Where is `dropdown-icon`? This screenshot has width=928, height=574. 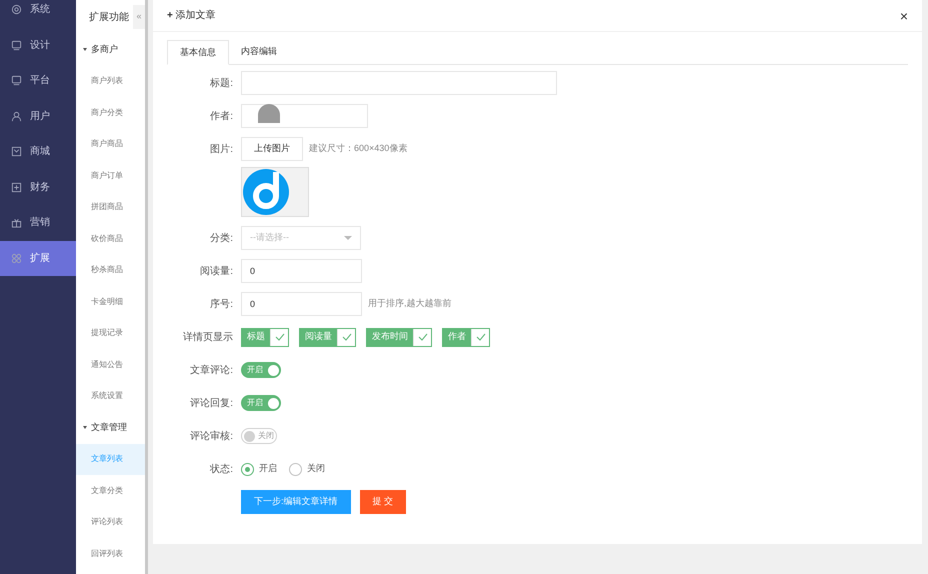 dropdown-icon is located at coordinates (348, 238).